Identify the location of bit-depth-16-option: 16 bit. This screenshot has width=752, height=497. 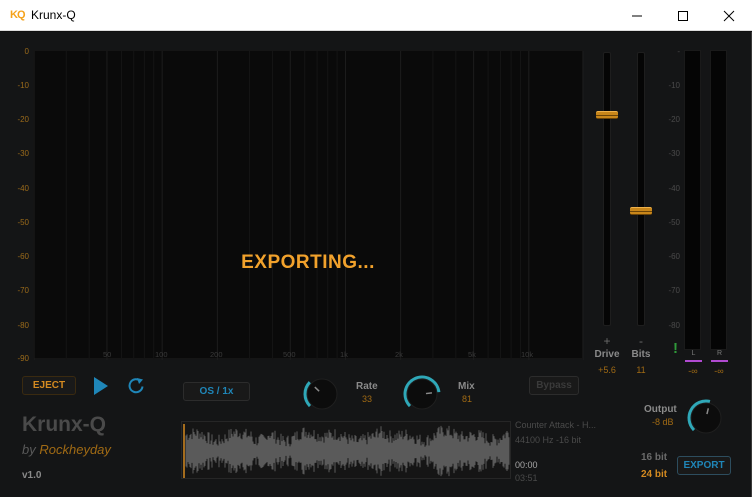
(654, 457).